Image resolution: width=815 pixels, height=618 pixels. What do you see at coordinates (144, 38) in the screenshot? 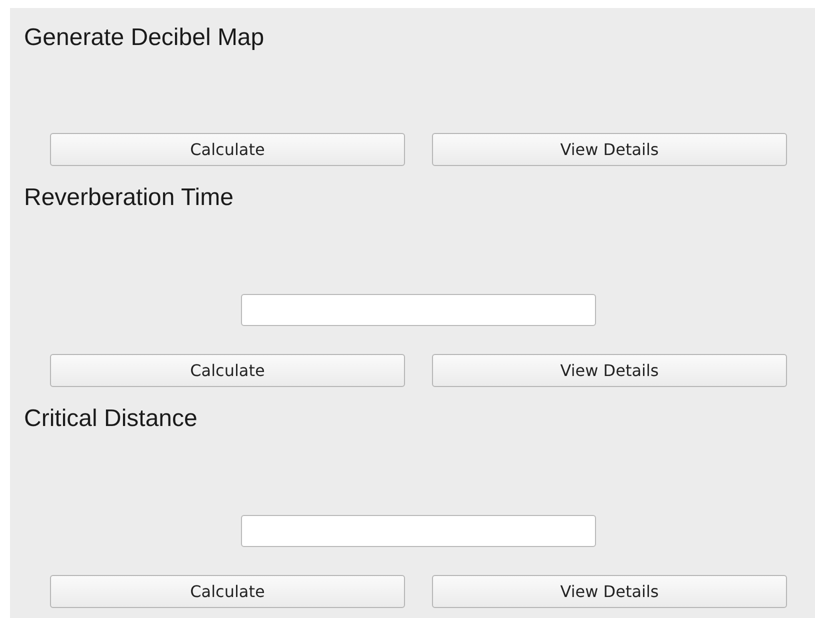
I see `section-heading: Generate Decibel Map` at bounding box center [144, 38].